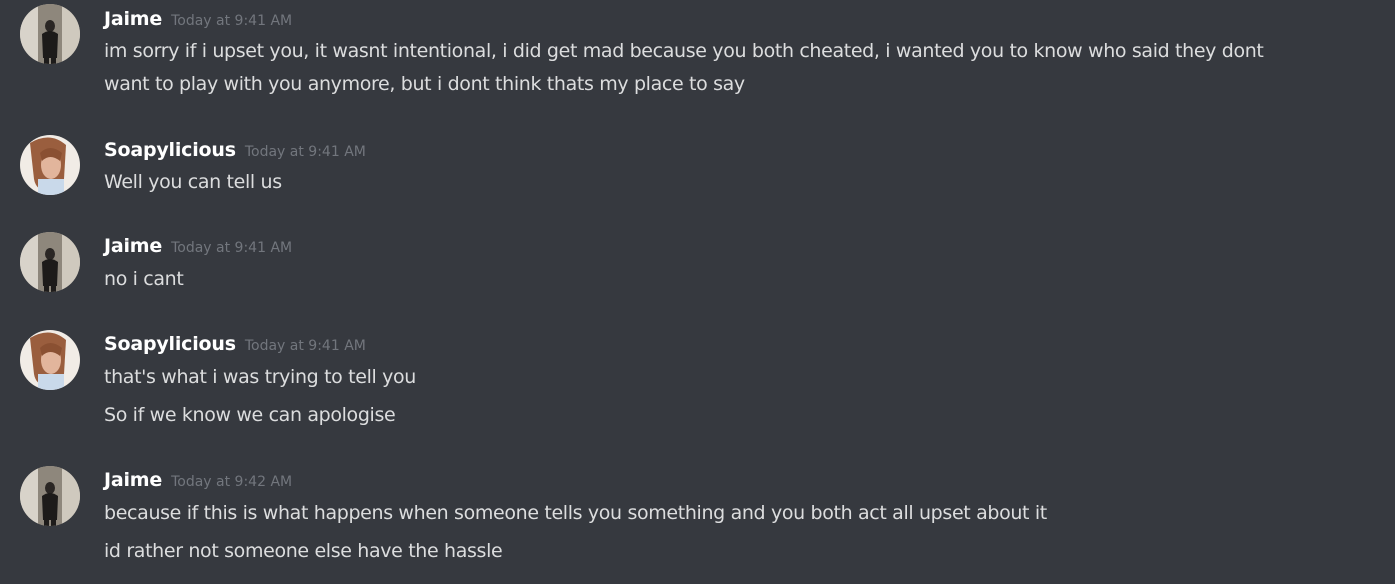 The width and height of the screenshot is (1395, 584). What do you see at coordinates (232, 482) in the screenshot?
I see `timestamp: Today at 9:42 AM` at bounding box center [232, 482].